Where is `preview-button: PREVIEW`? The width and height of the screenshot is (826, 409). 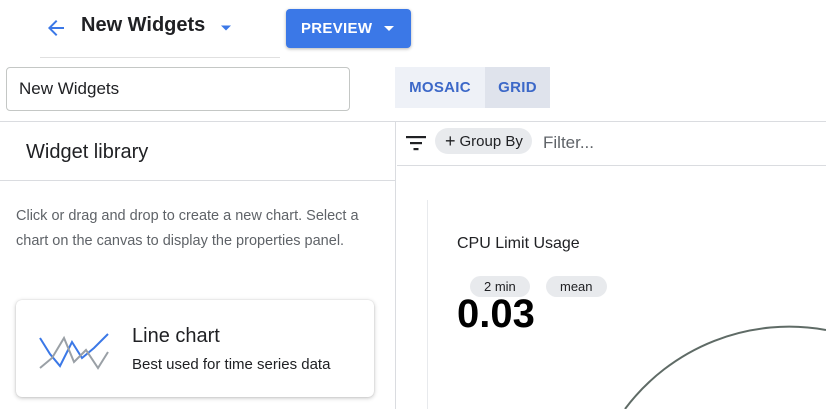
preview-button: PREVIEW is located at coordinates (348, 28).